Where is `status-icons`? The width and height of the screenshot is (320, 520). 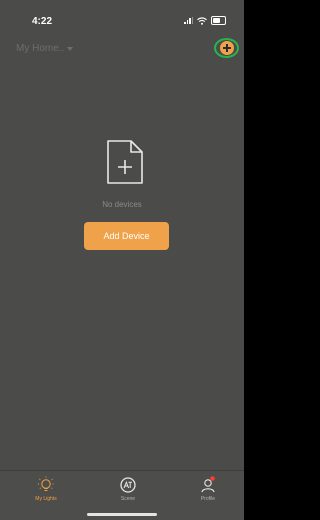 status-icons is located at coordinates (205, 20).